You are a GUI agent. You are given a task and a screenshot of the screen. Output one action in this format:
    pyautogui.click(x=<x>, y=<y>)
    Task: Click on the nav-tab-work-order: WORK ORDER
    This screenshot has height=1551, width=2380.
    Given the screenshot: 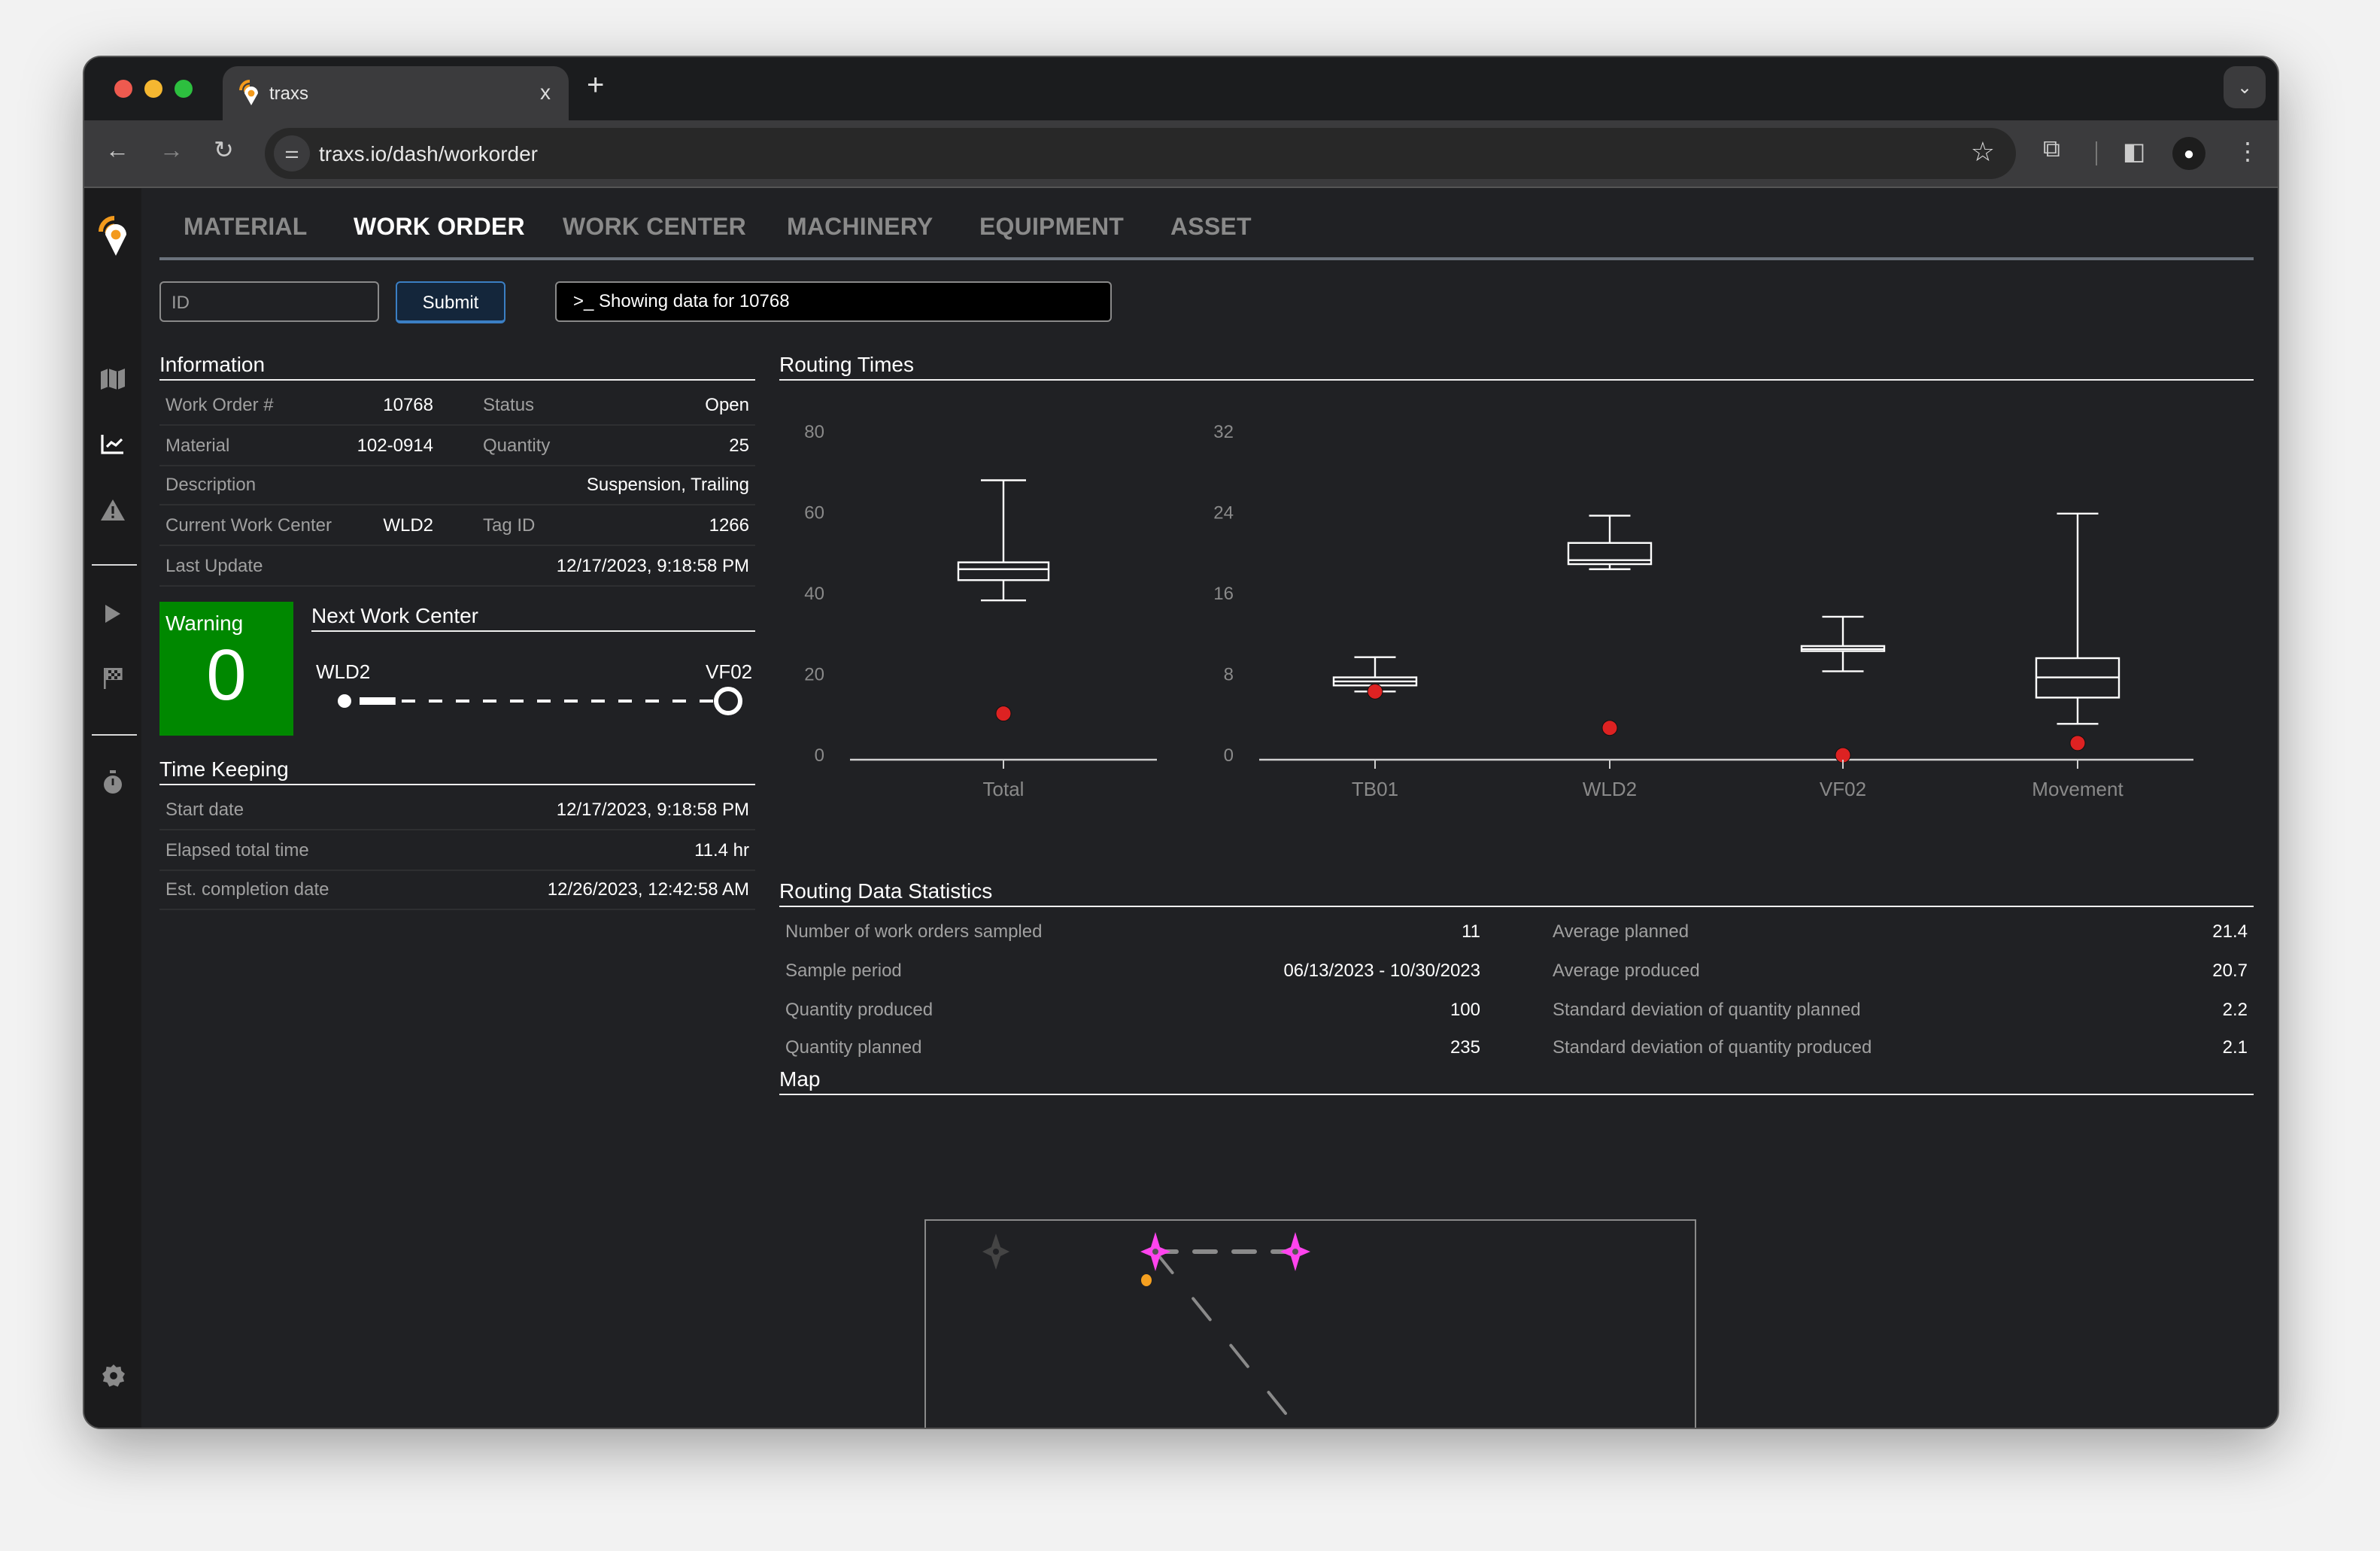 What is the action you would take?
    pyautogui.click(x=439, y=229)
    